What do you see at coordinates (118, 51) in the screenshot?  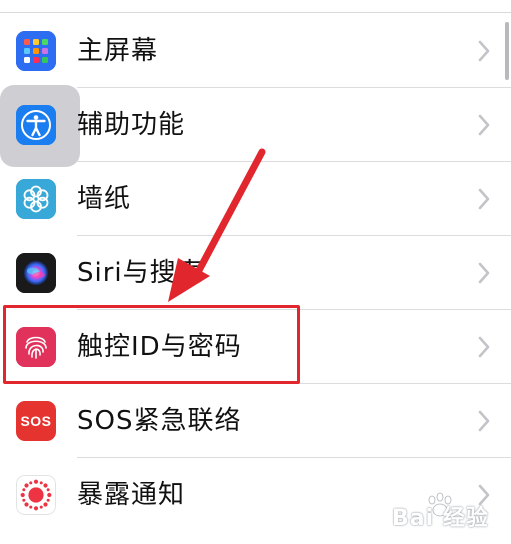 I see `settings-row-label: 主屏幕` at bounding box center [118, 51].